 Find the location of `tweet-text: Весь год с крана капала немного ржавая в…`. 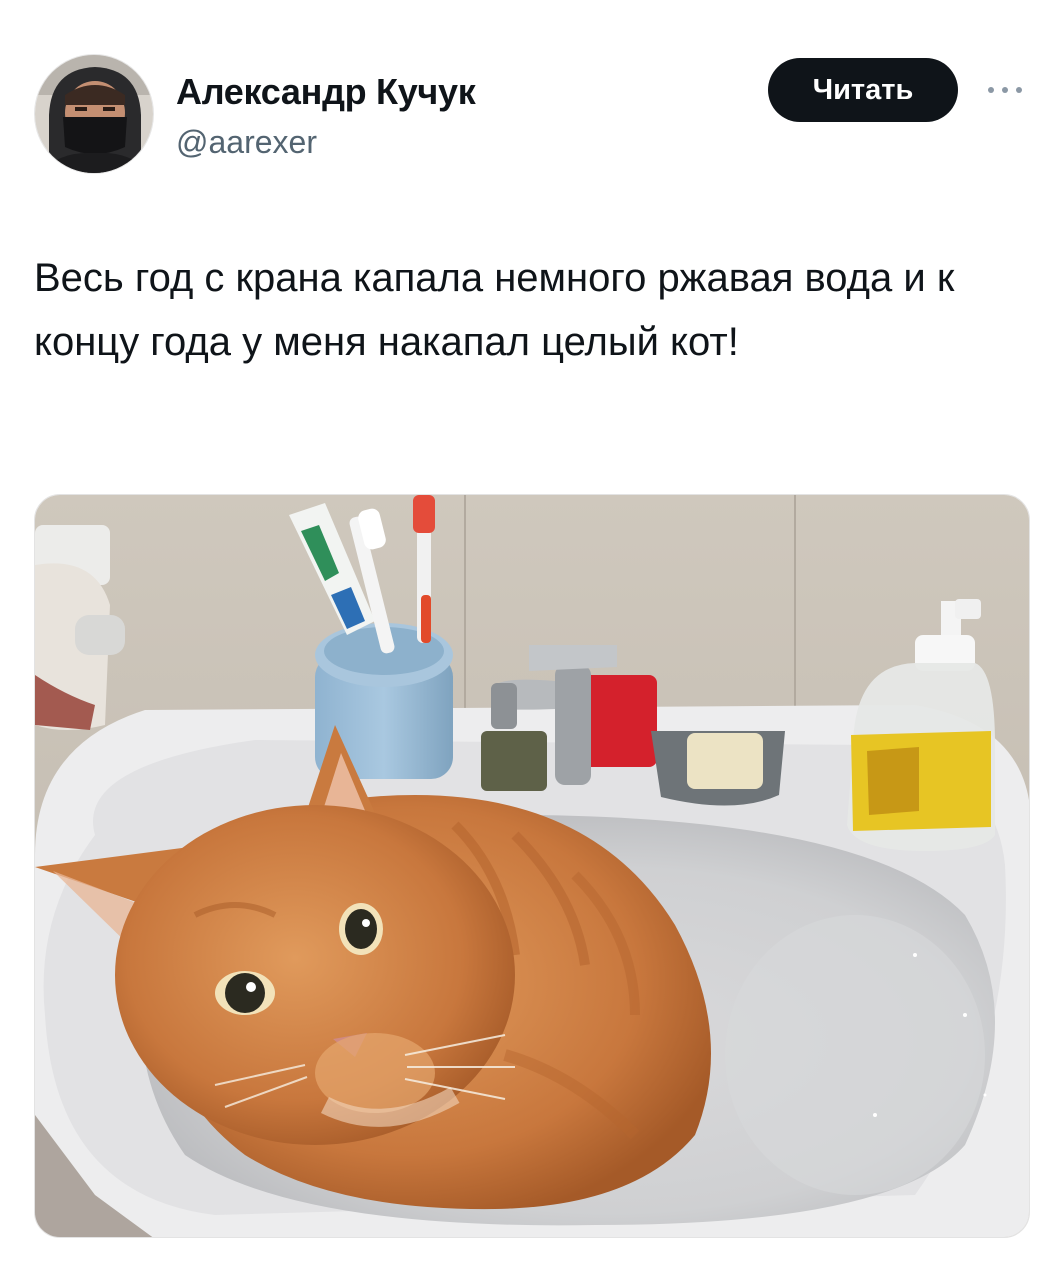

tweet-text: Весь год с крана капала немного ржавая в… is located at coordinates (494, 310).